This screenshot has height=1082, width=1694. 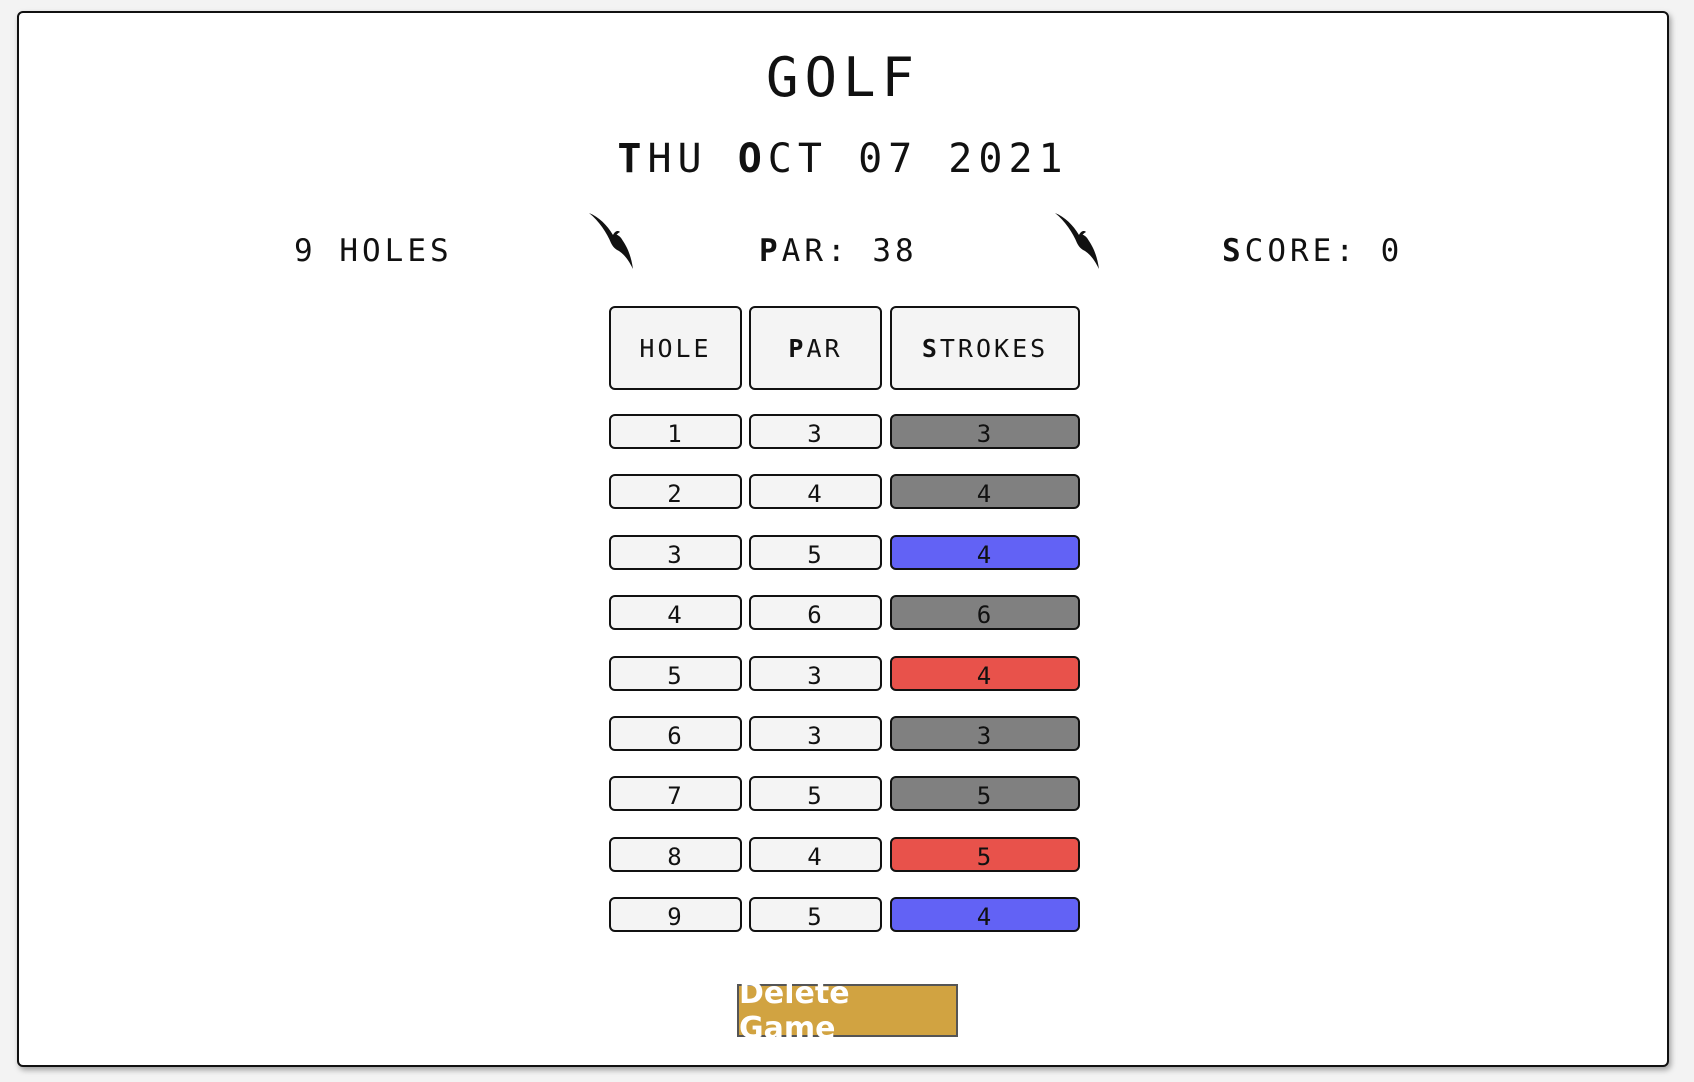 What do you see at coordinates (675, 552) in the screenshot?
I see `hole-cell: 3` at bounding box center [675, 552].